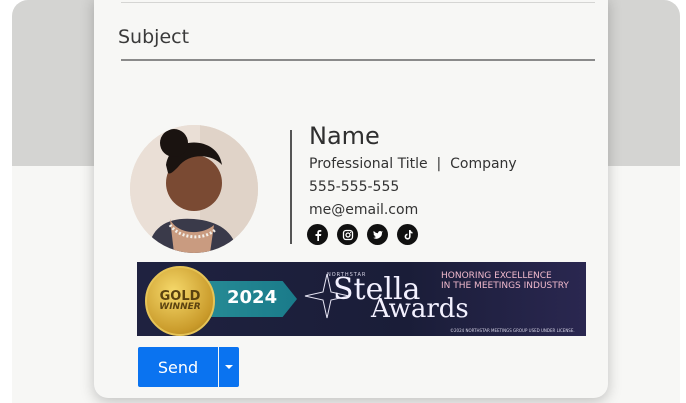  What do you see at coordinates (180, 301) in the screenshot?
I see `gold-medal-icon: GOLD WINNER` at bounding box center [180, 301].